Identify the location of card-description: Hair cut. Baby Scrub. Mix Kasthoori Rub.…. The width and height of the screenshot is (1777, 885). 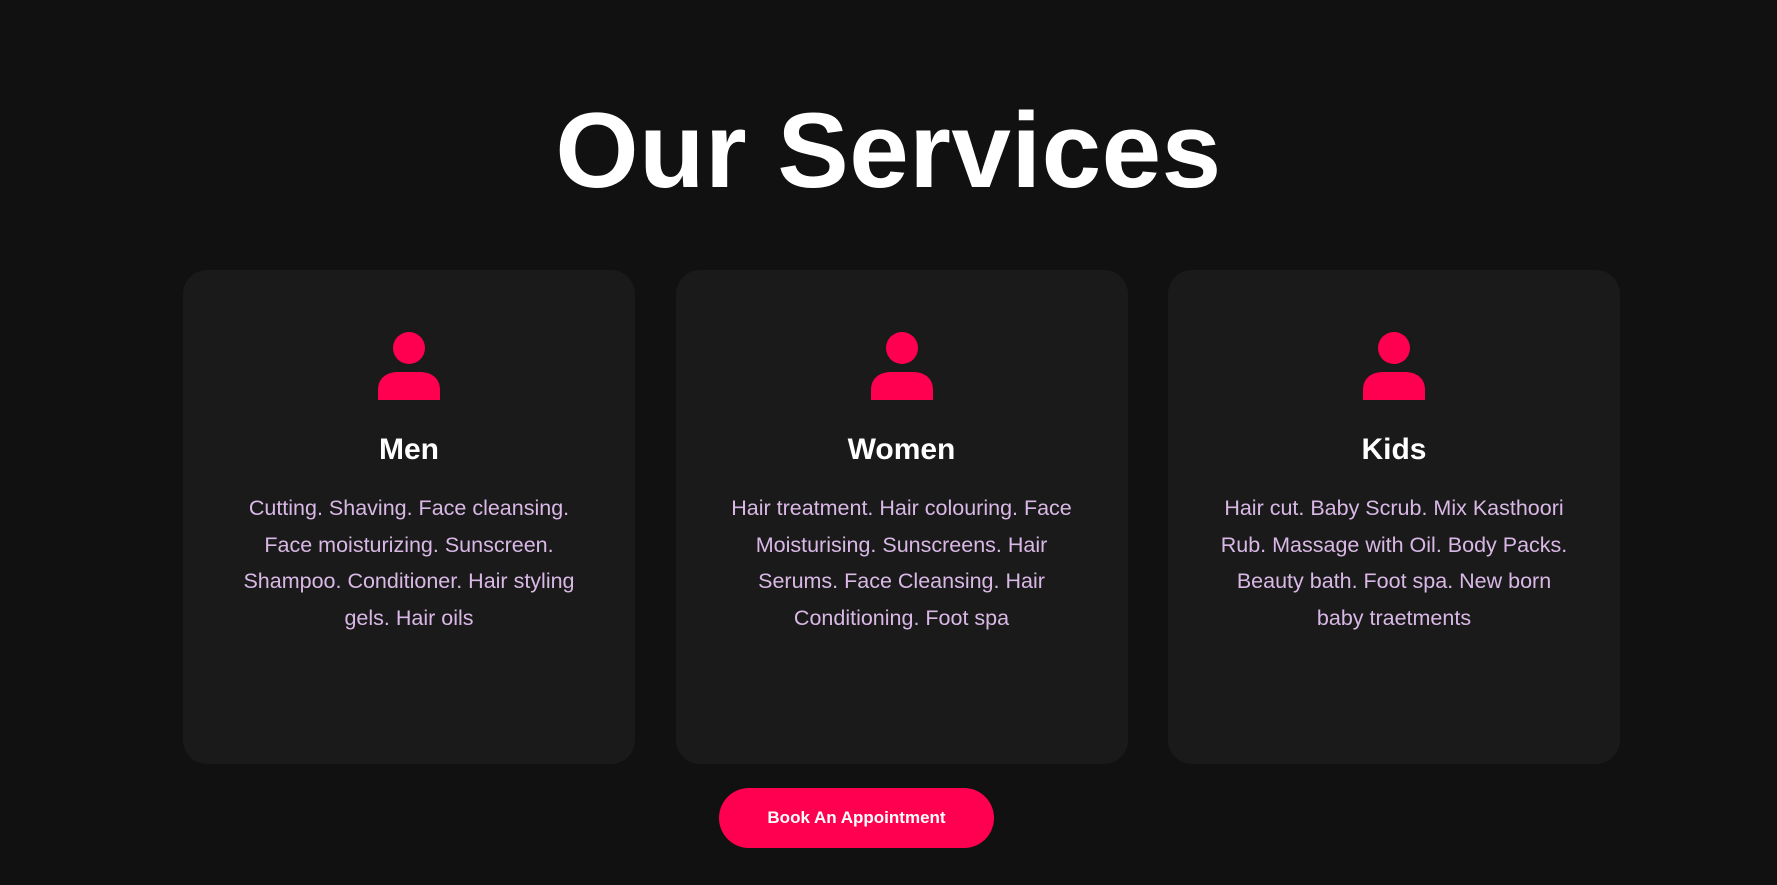
(1394, 563).